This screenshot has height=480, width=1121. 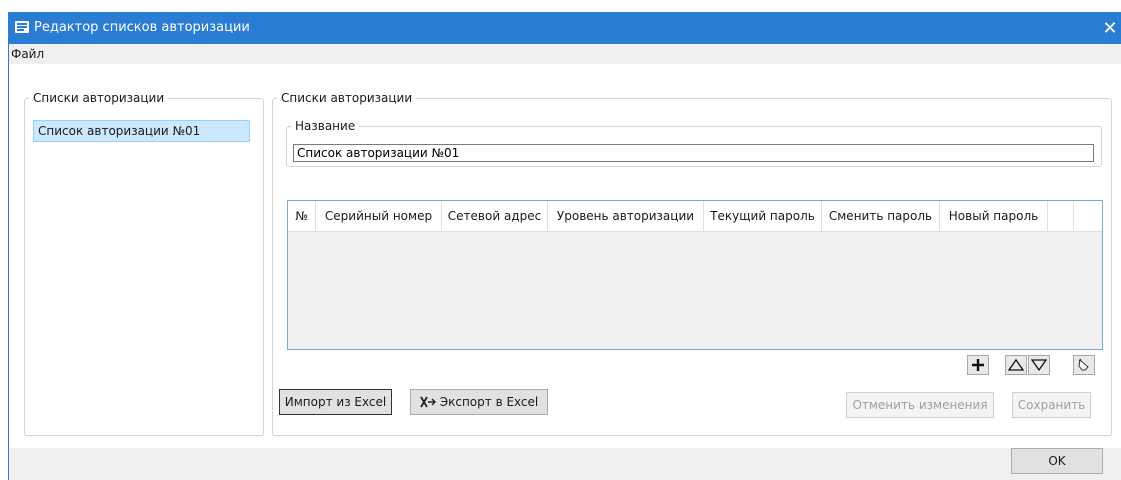 I want to click on title-bar: Редактор списков авторизации ✕, so click(x=565, y=28).